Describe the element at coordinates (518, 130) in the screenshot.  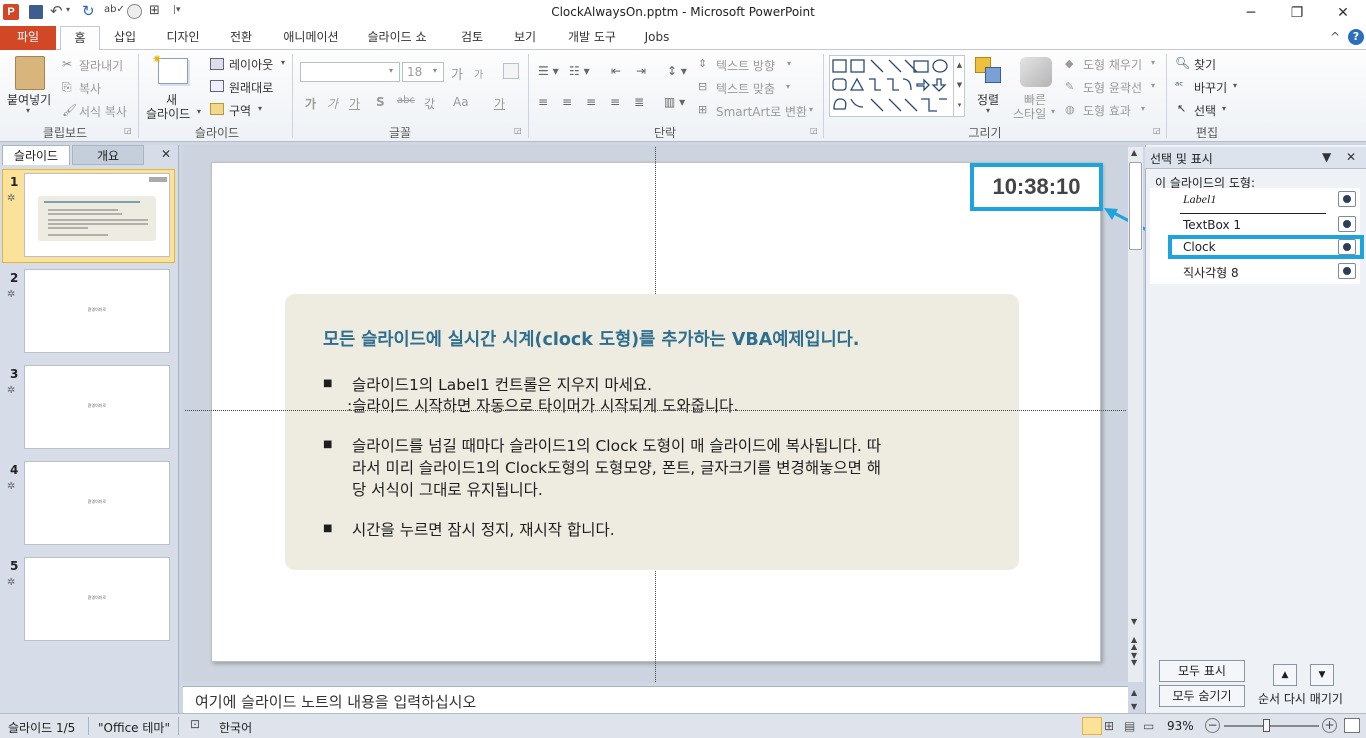
I see `font-launcher-icon: ◲` at that location.